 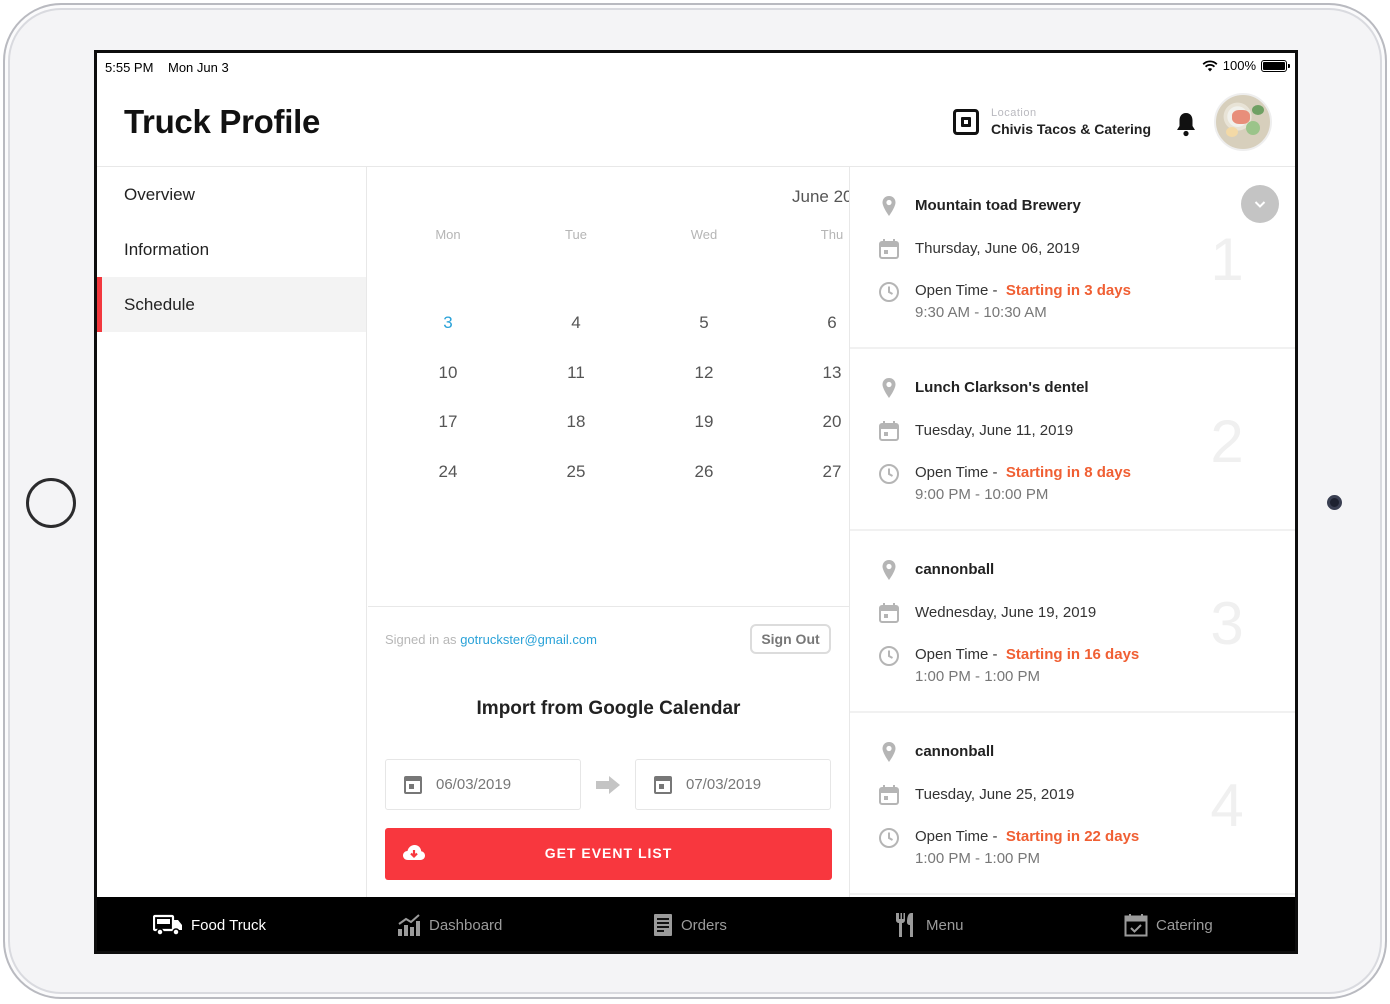 I want to click on calendar-day: 6, so click(x=825, y=323).